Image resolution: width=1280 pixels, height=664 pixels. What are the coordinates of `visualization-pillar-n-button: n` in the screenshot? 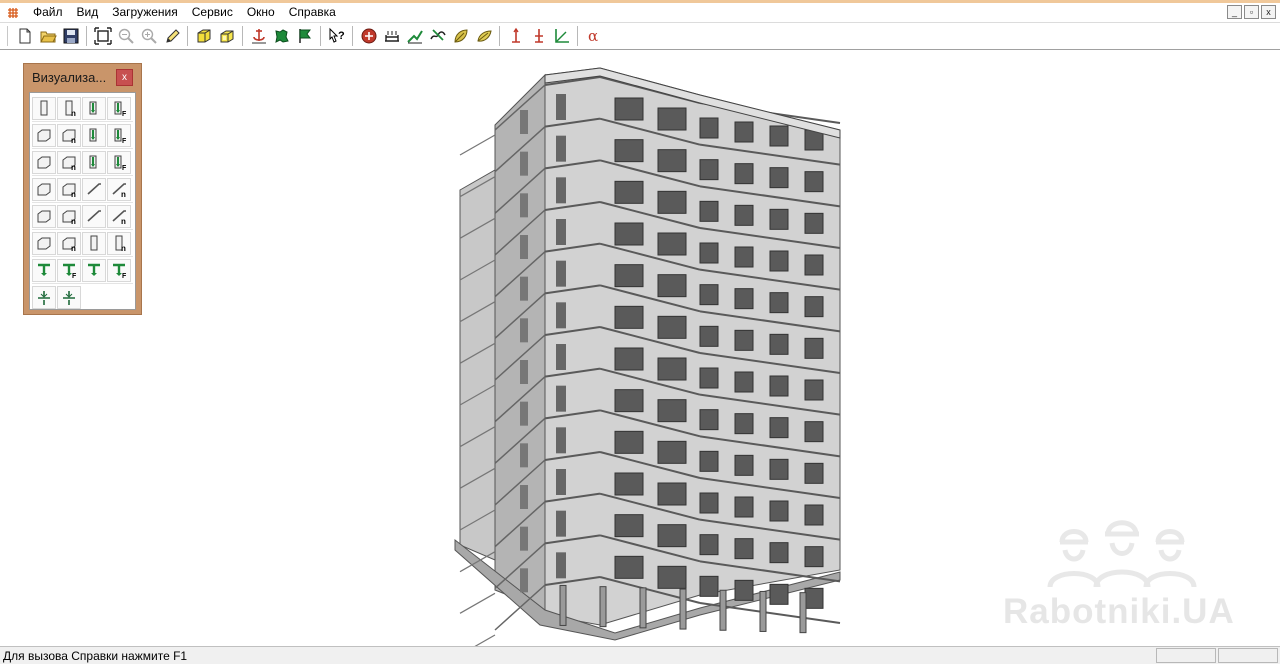 It's located at (69, 108).